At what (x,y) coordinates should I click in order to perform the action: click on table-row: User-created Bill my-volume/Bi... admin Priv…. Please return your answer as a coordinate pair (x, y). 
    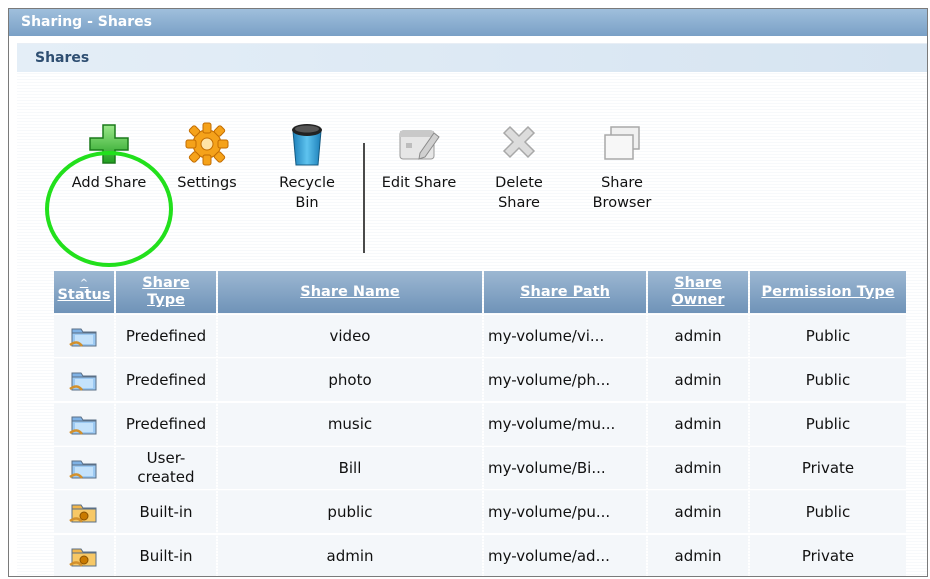
    Looking at the image, I should click on (480, 468).